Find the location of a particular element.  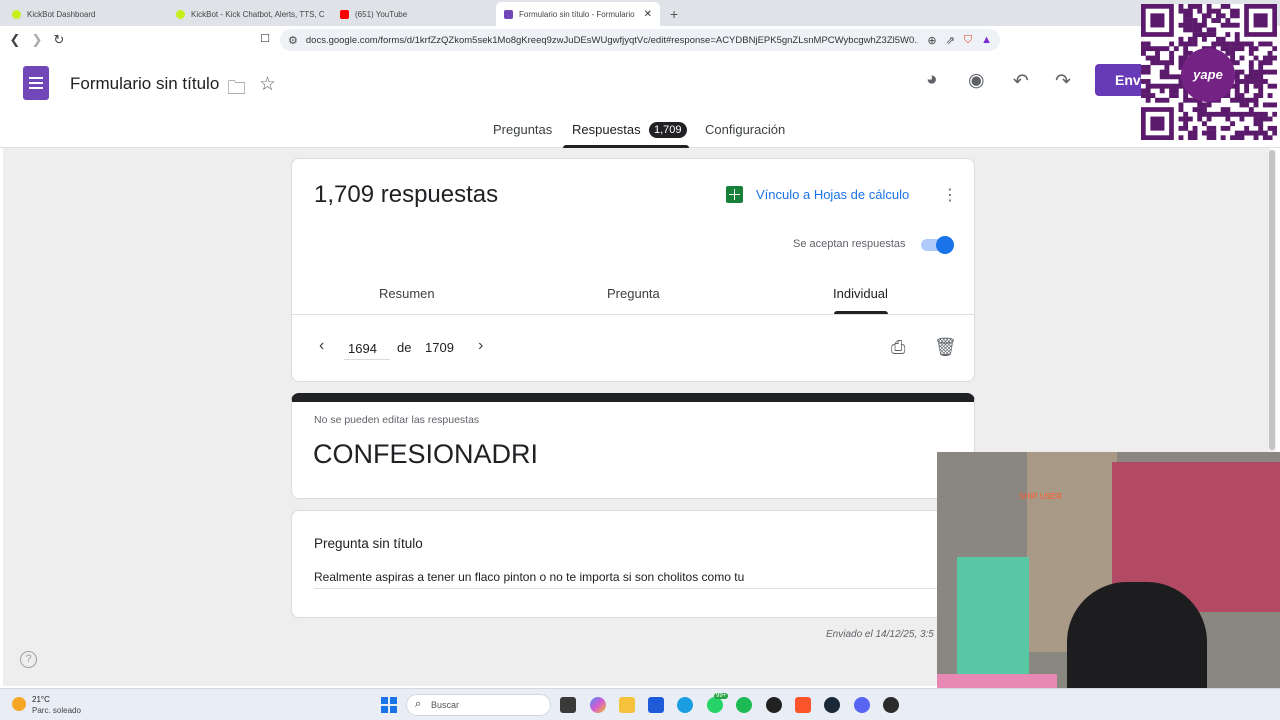

next-response-icon: › is located at coordinates (480, 346).